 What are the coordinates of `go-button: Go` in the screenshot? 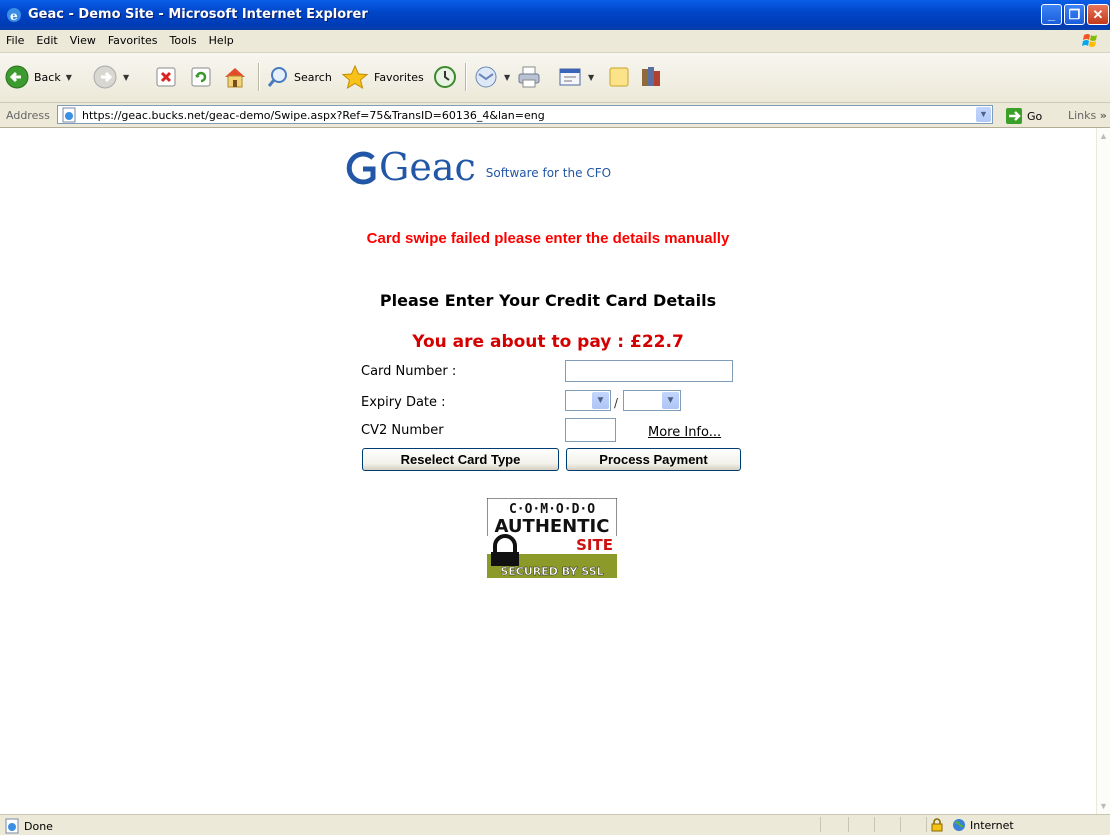 It's located at (1023, 116).